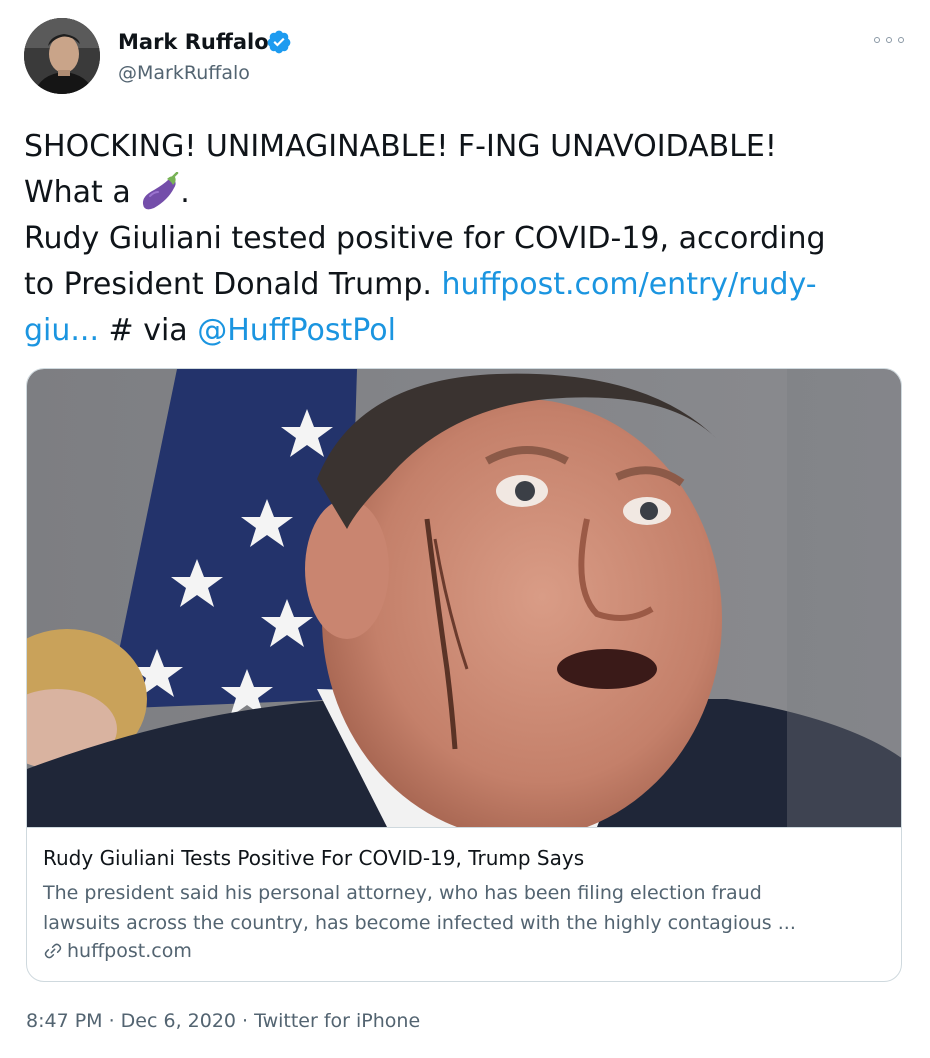  I want to click on article-link: huffpost.com/entry/rudy-, so click(629, 284).